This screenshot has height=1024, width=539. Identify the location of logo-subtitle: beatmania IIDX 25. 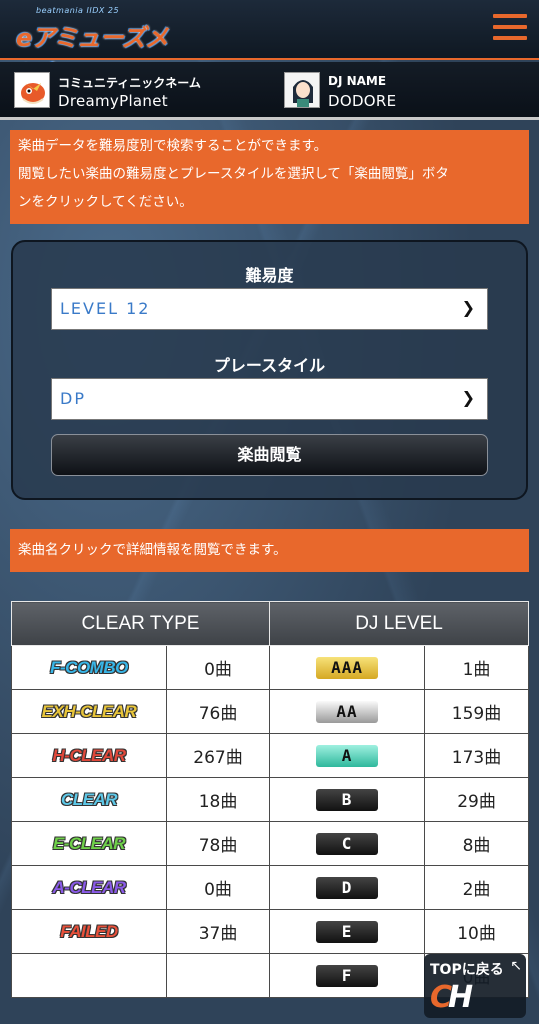
(78, 10).